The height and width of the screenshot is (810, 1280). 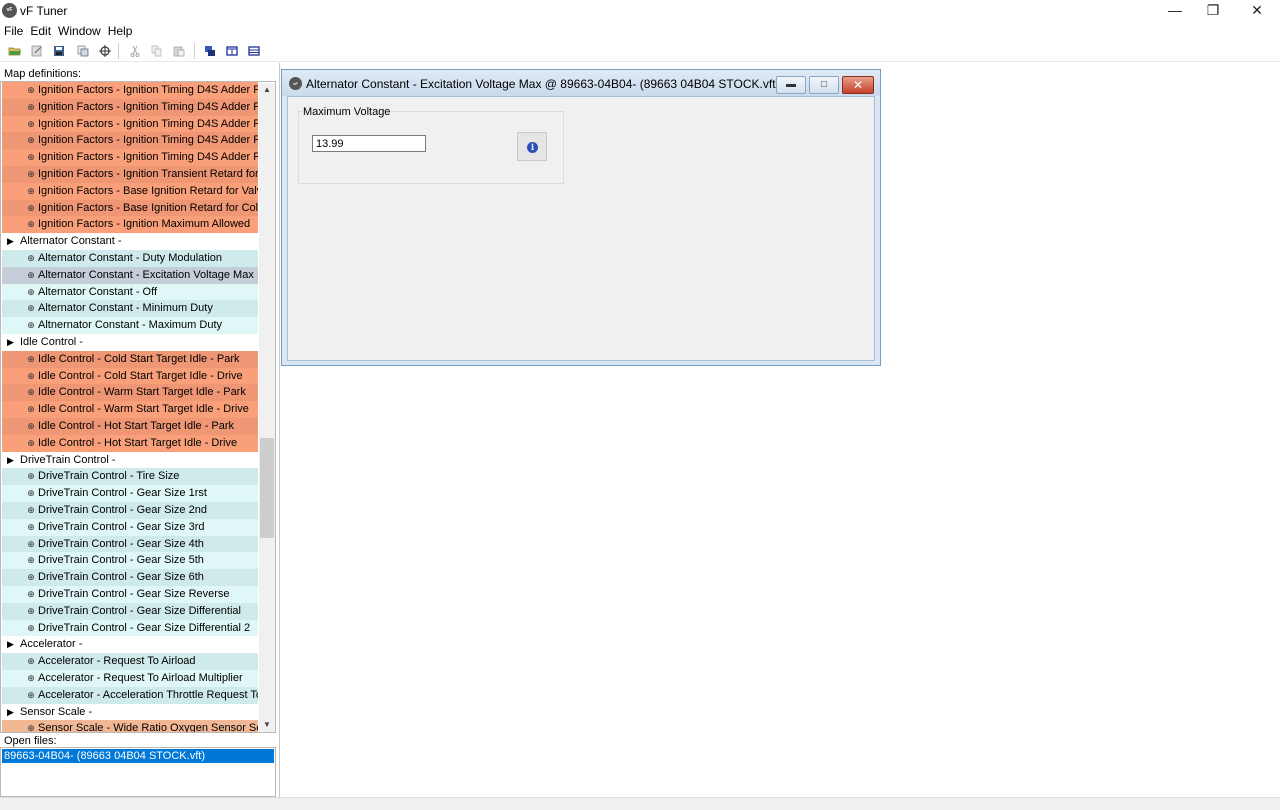 What do you see at coordinates (267, 407) in the screenshot?
I see `tree-scrollbar: ▲ ▼` at bounding box center [267, 407].